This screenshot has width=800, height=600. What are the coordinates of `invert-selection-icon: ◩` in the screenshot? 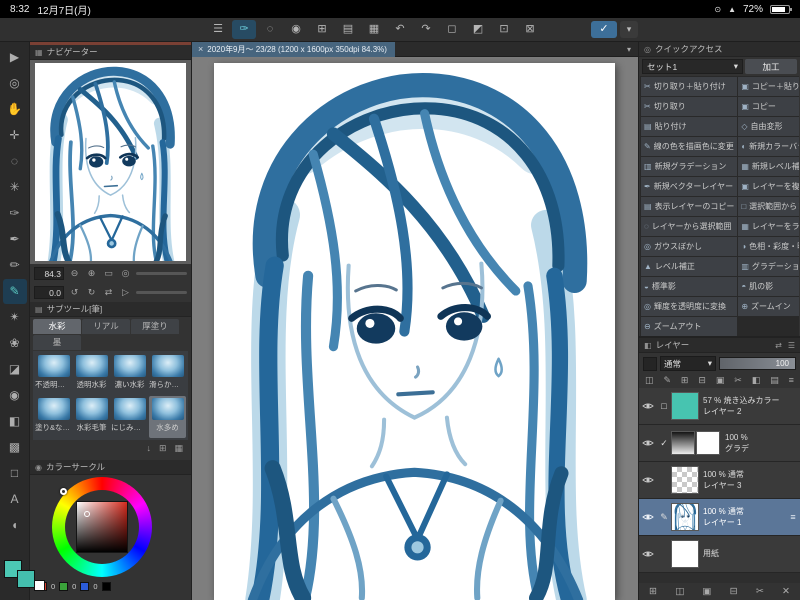 It's located at (478, 29).